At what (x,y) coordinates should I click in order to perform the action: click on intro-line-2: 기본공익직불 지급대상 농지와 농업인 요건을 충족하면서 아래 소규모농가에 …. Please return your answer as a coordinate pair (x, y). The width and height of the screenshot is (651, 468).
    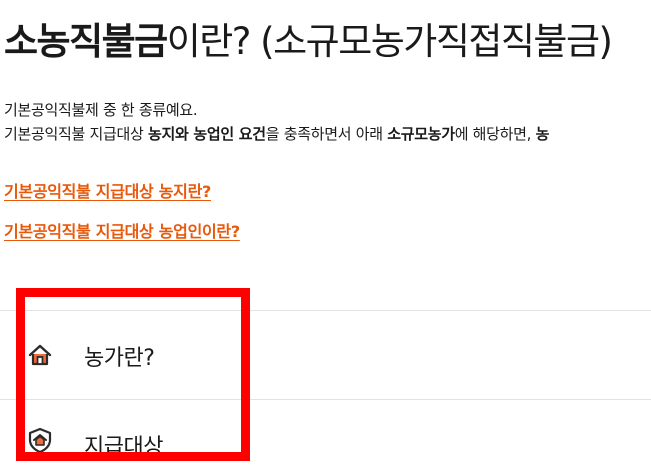
    Looking at the image, I should click on (276, 134).